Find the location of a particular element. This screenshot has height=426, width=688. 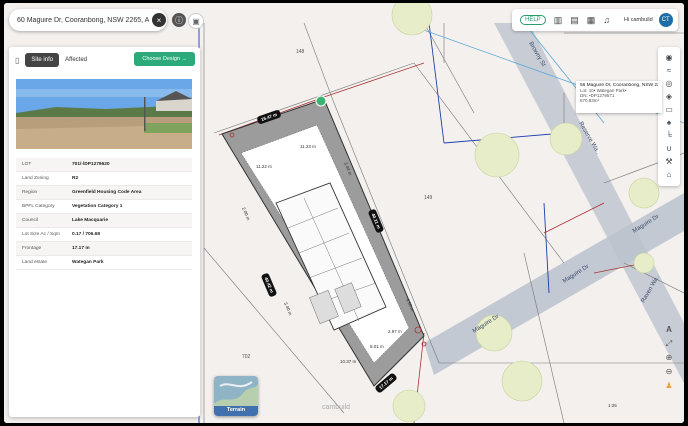

row-value: Greenfield Housing Code Area is located at coordinates (107, 192).